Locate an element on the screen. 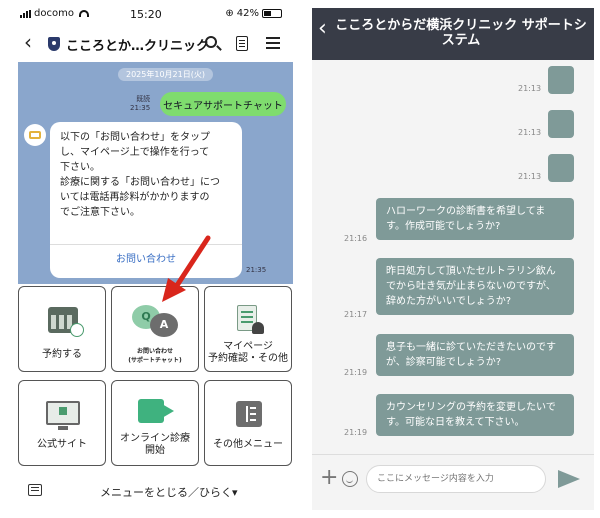 The width and height of the screenshot is (600, 518). answer-bubble-icon: A is located at coordinates (164, 325).